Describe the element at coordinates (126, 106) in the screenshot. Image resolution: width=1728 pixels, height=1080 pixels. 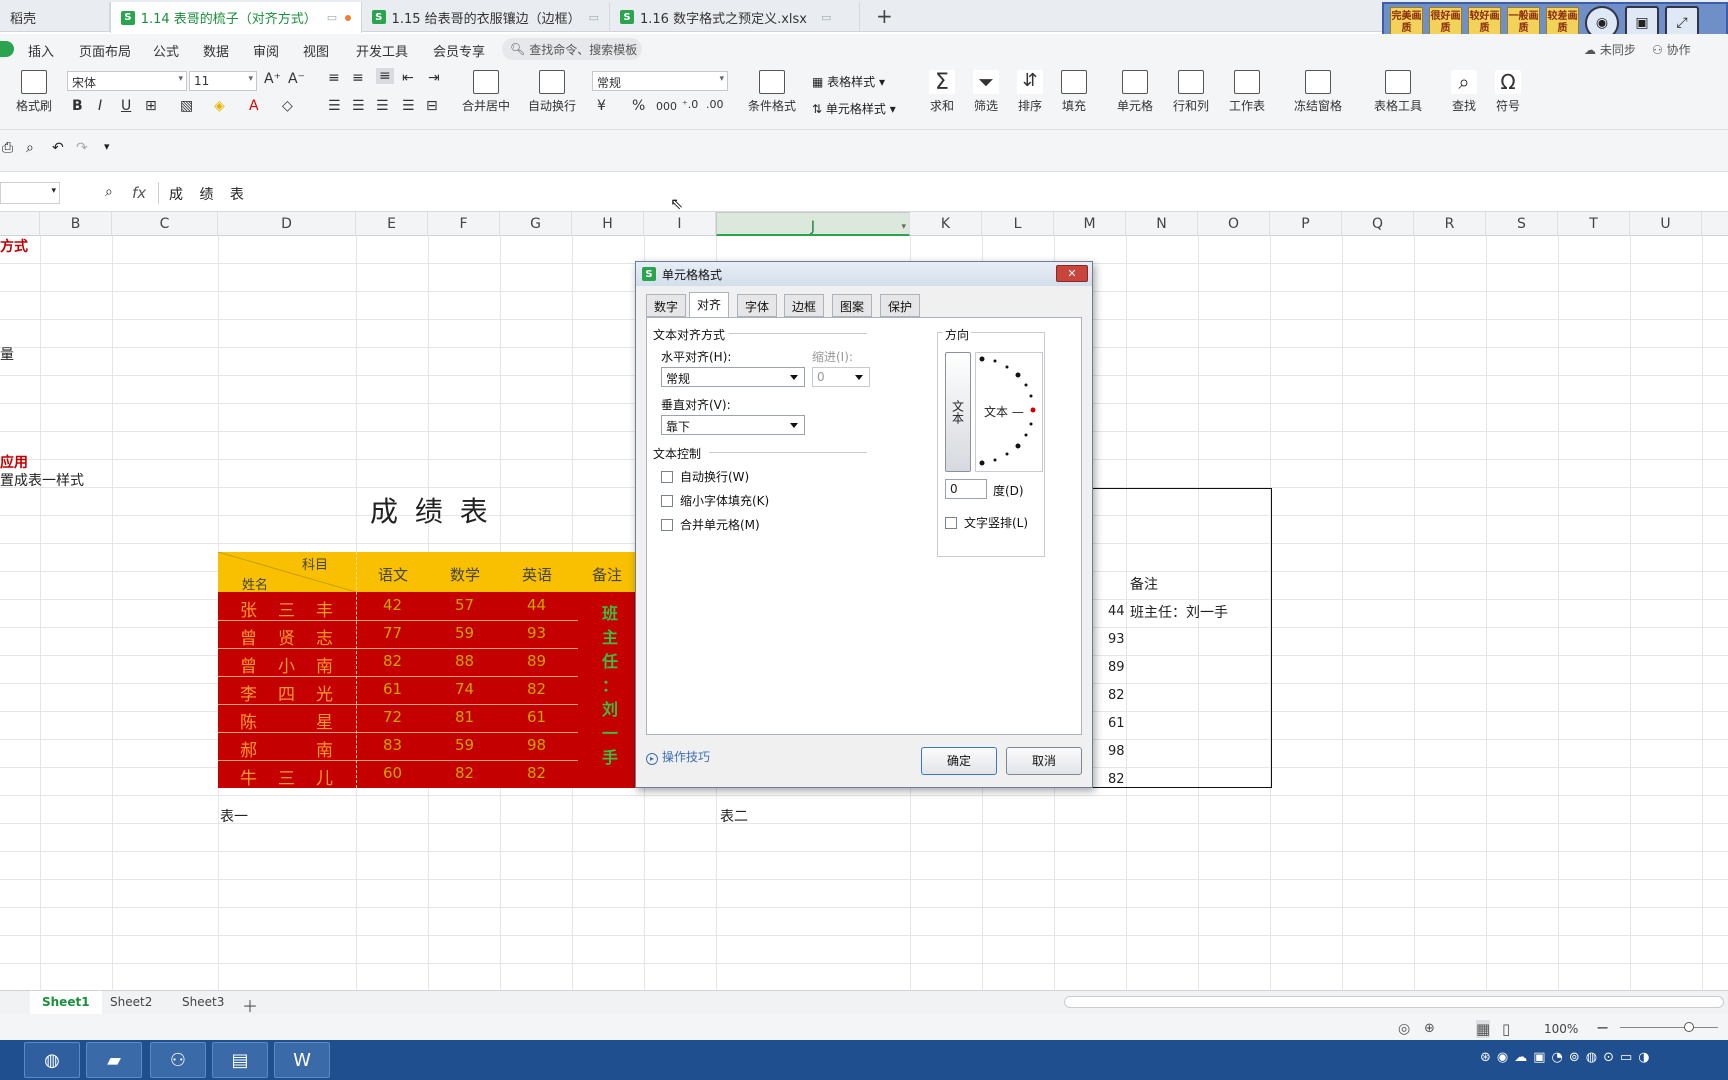
I see `underline-icon: U` at that location.